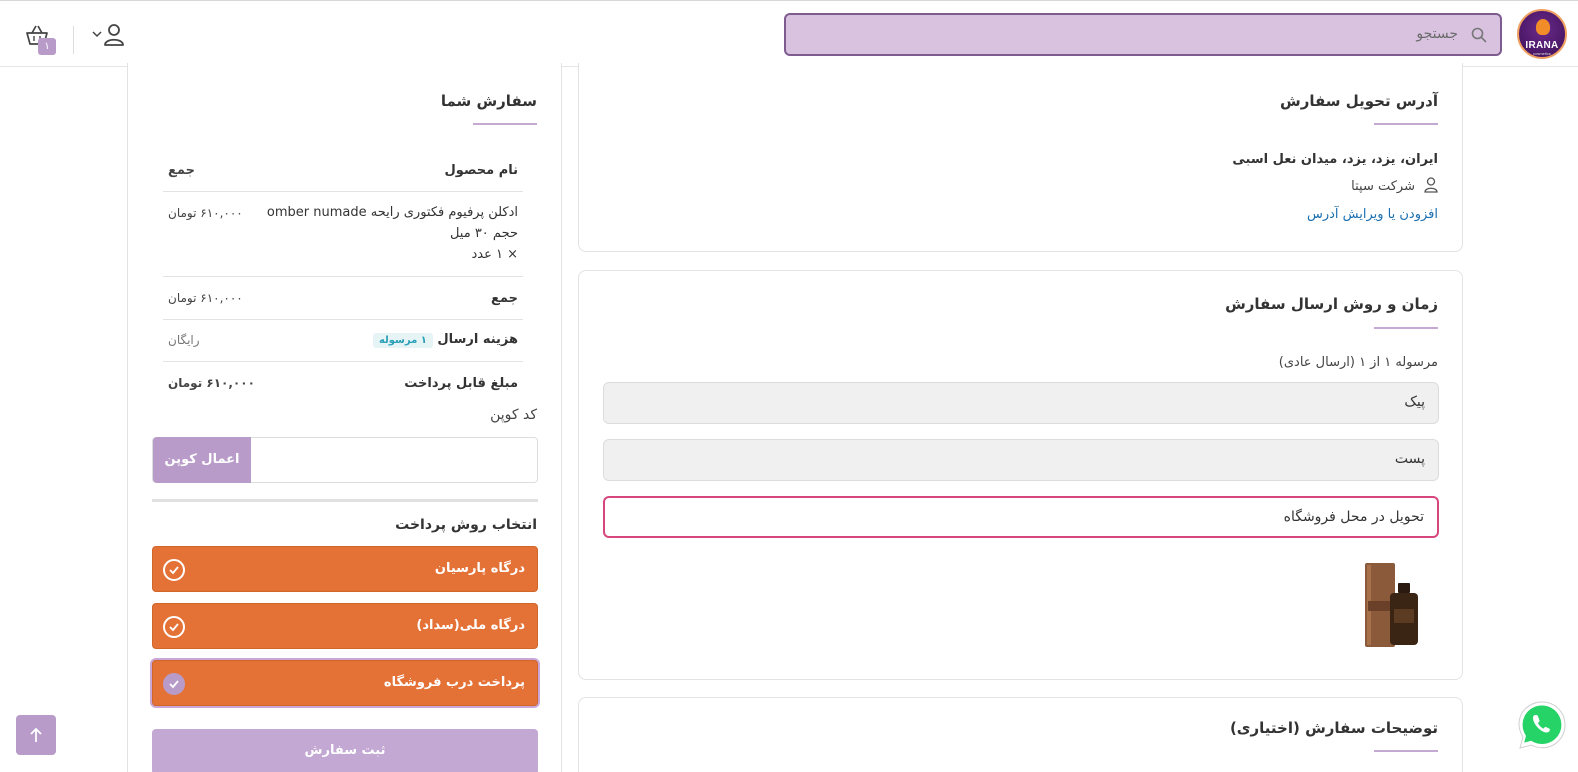  Describe the element at coordinates (345, 569) in the screenshot. I see `payment-option-parsian: درگاه پارسیان` at that location.